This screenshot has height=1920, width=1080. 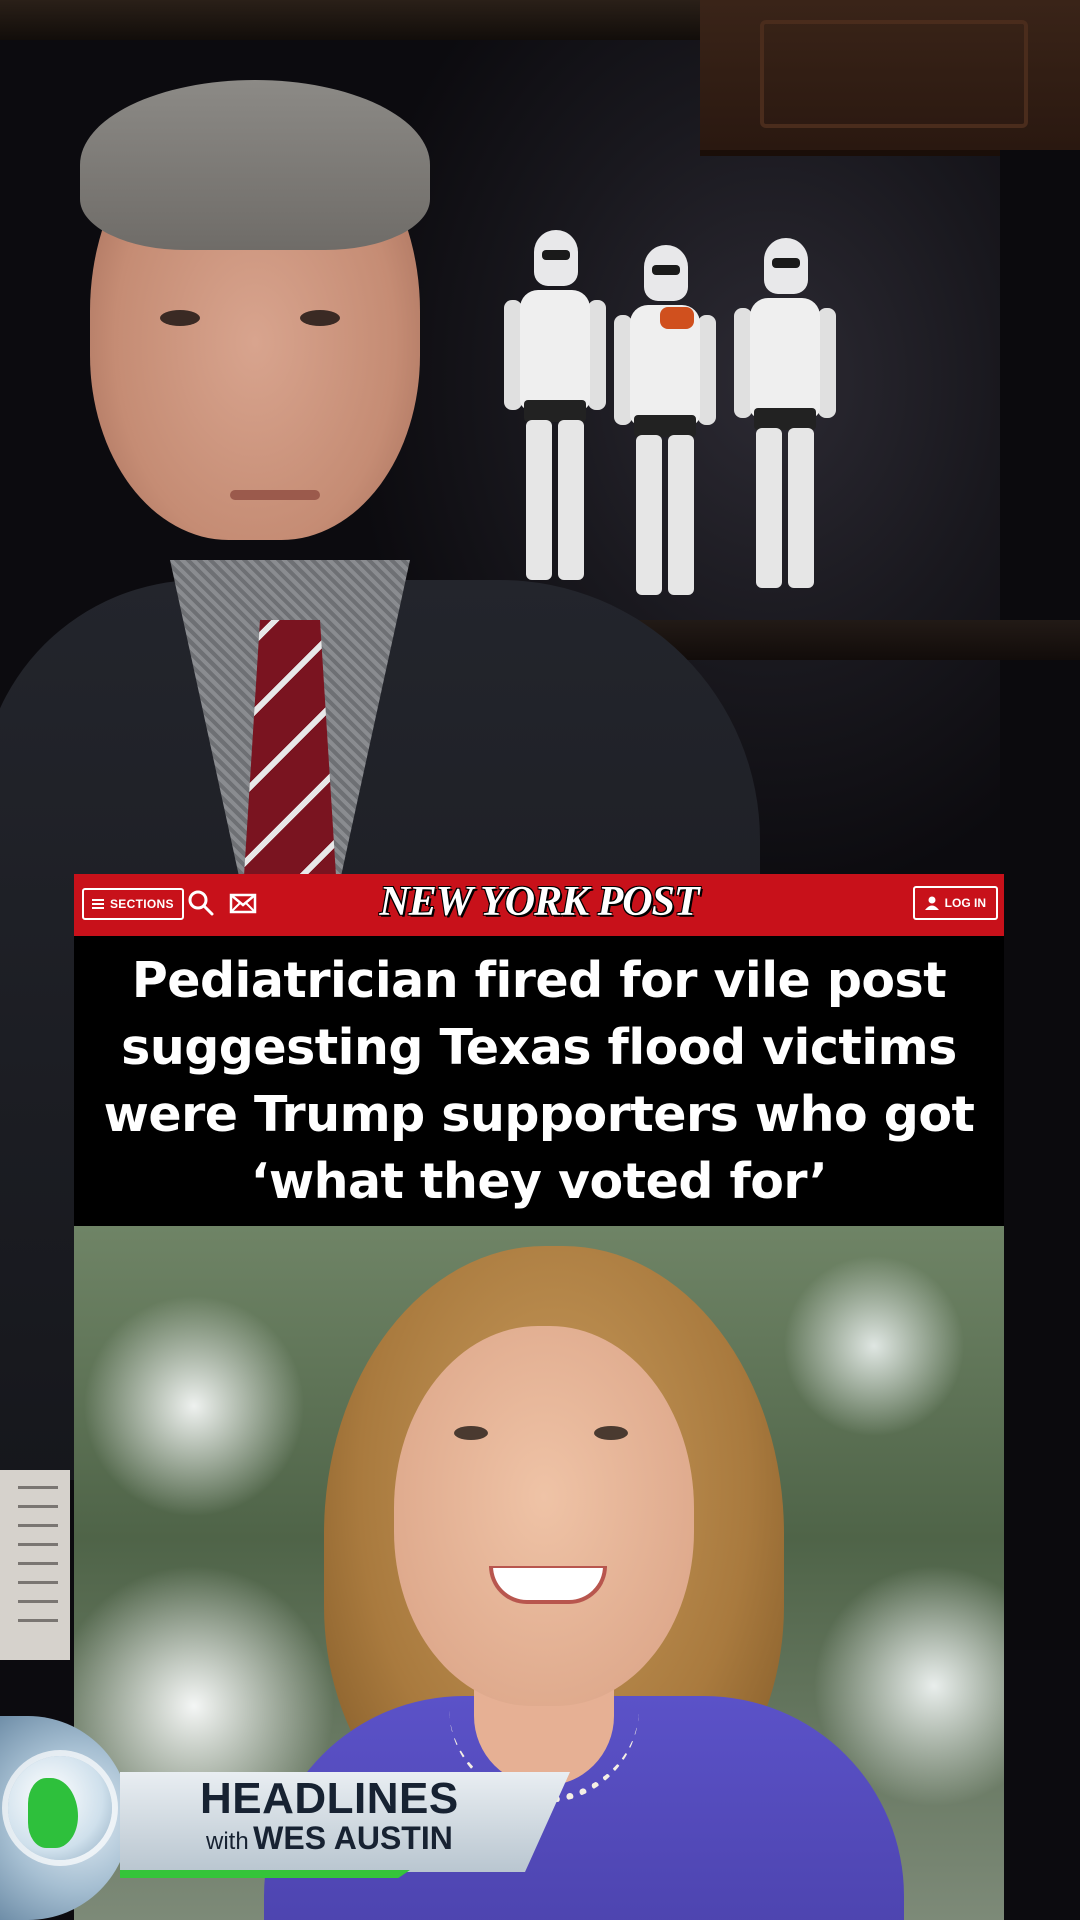 I want to click on lower-third: HEADLINES with WES AUSTIN, so click(x=300, y=1818).